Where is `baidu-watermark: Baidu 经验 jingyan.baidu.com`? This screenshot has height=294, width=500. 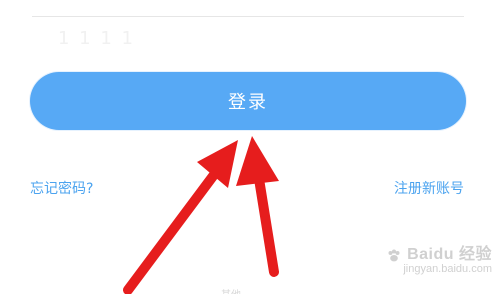
baidu-watermark: Baidu 经验 jingyan.baidu.com is located at coordinates (439, 261).